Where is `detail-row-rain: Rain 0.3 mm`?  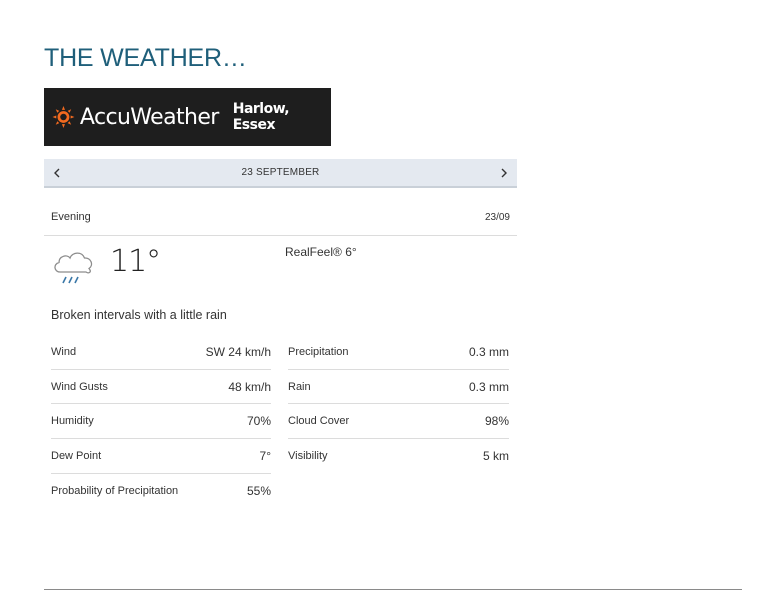 detail-row-rain: Rain 0.3 mm is located at coordinates (398, 387).